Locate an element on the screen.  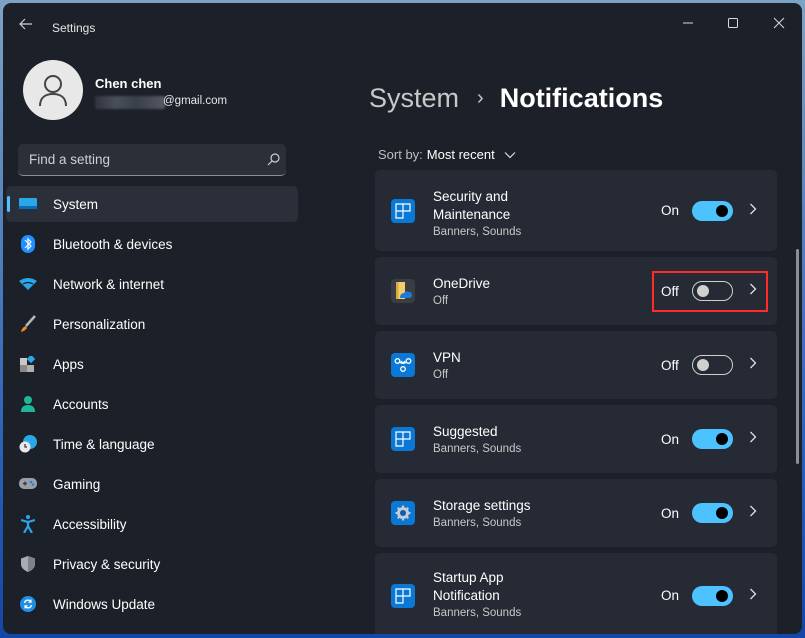
sidebar-item-accounts: Accounts is located at coordinates (152, 404).